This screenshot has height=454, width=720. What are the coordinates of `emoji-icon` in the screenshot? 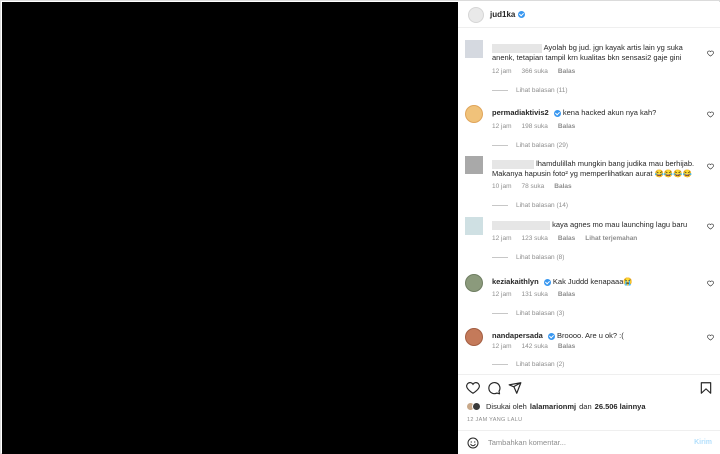 It's located at (473, 443).